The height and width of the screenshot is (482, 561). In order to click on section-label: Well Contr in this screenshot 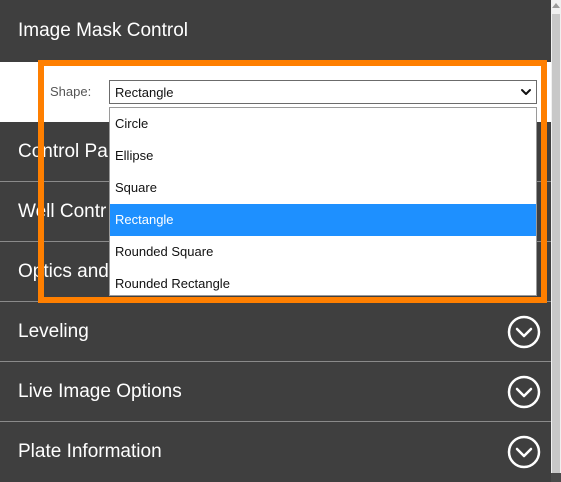, I will do `click(62, 211)`.